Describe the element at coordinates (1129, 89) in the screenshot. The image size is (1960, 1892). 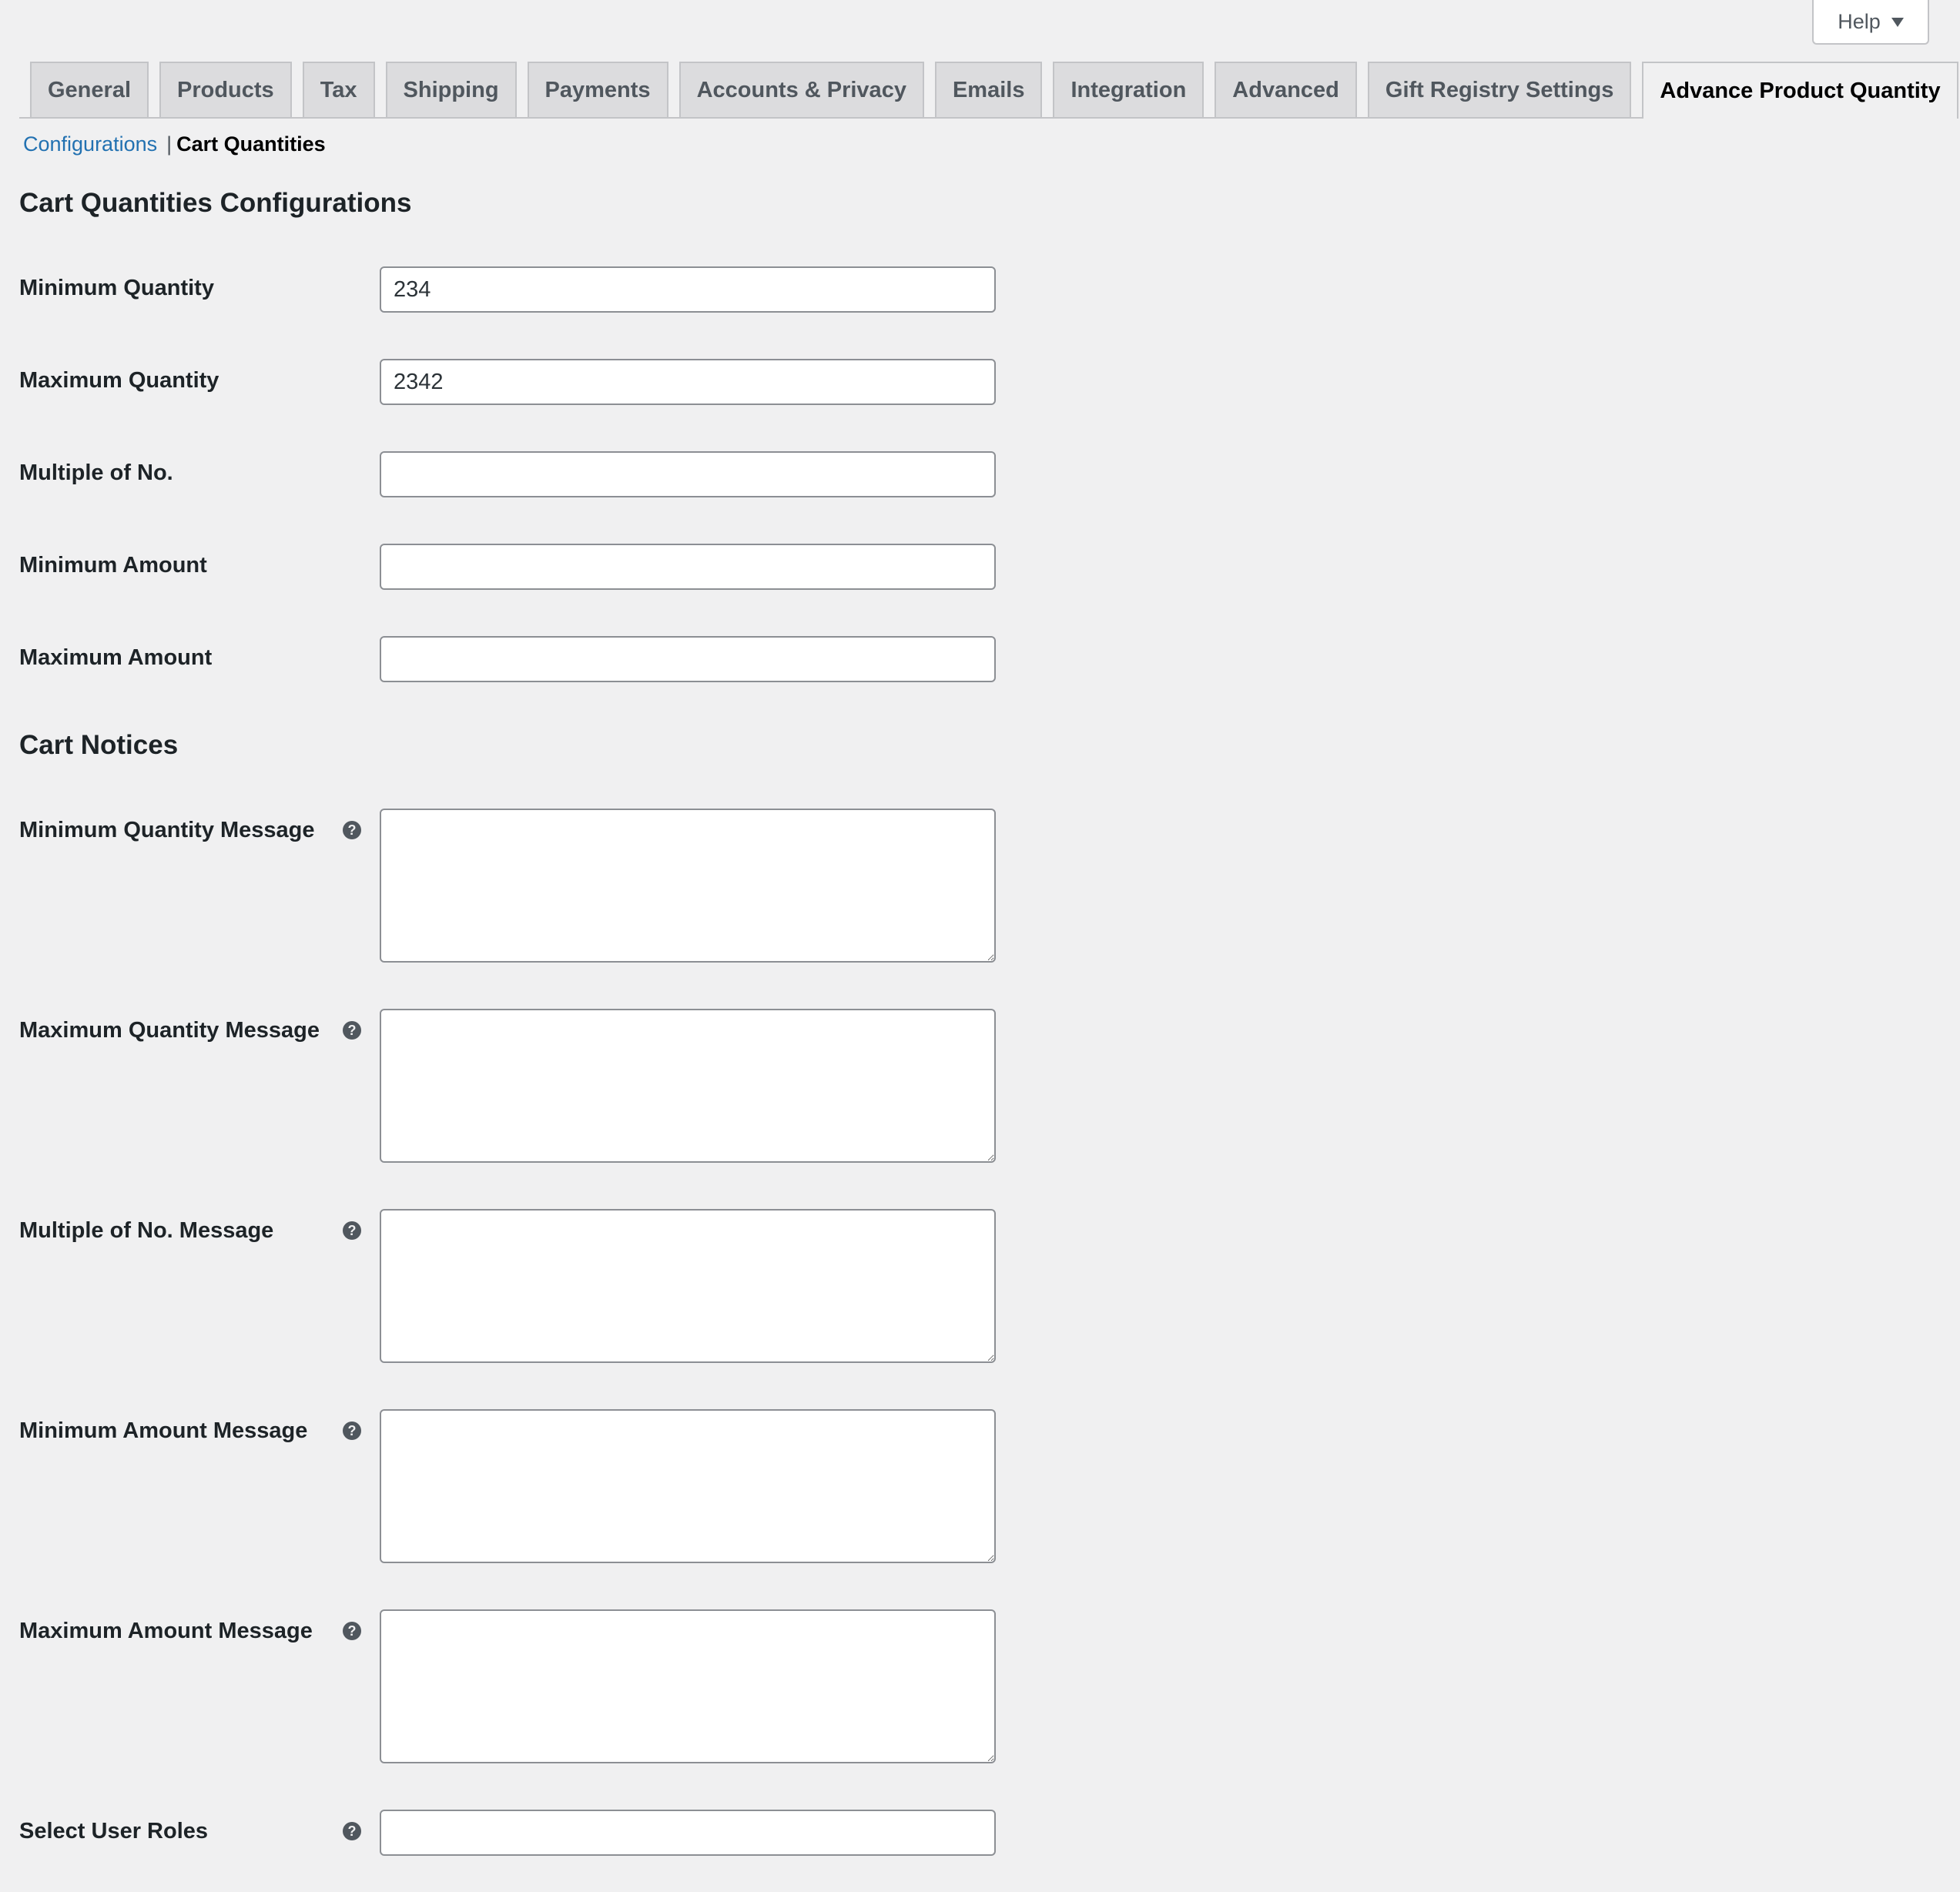
I see `tab-integration: Integration` at that location.